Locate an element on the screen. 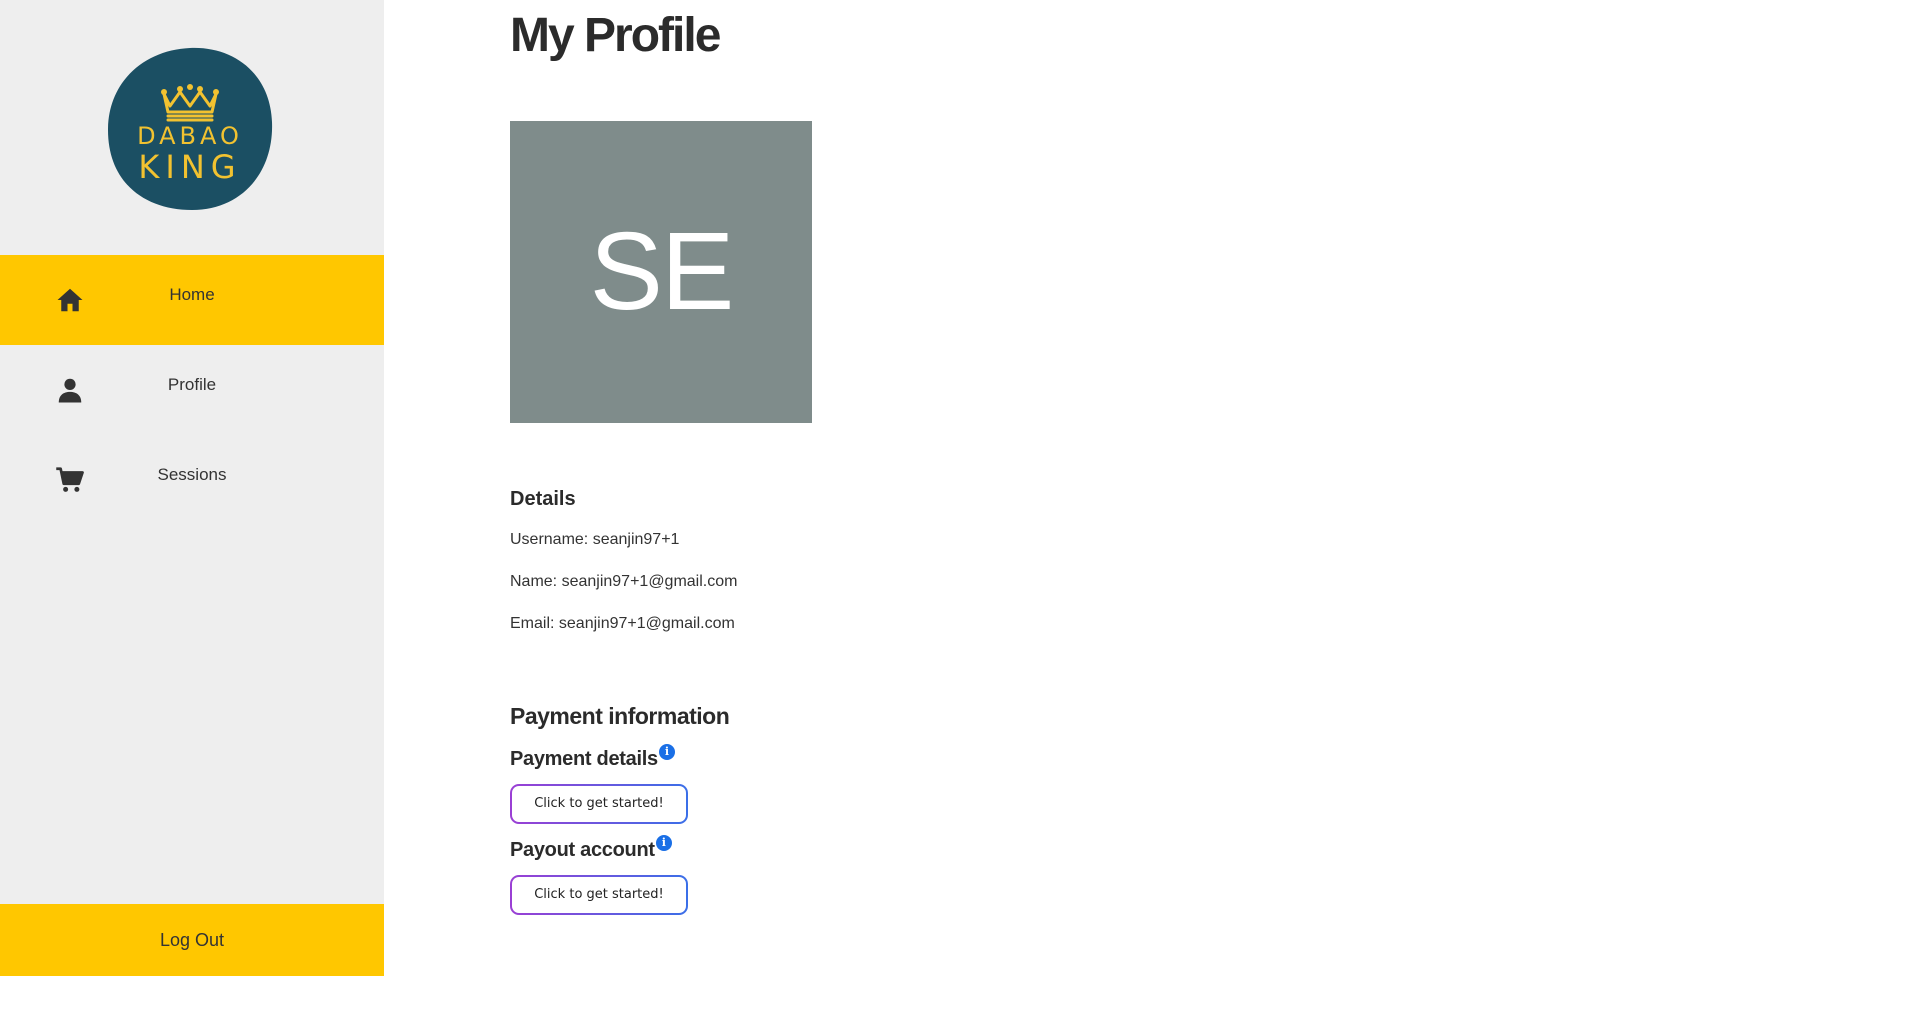 This screenshot has height=1035, width=1917. username-text: Username: seanjin97+1 is located at coordinates (595, 539).